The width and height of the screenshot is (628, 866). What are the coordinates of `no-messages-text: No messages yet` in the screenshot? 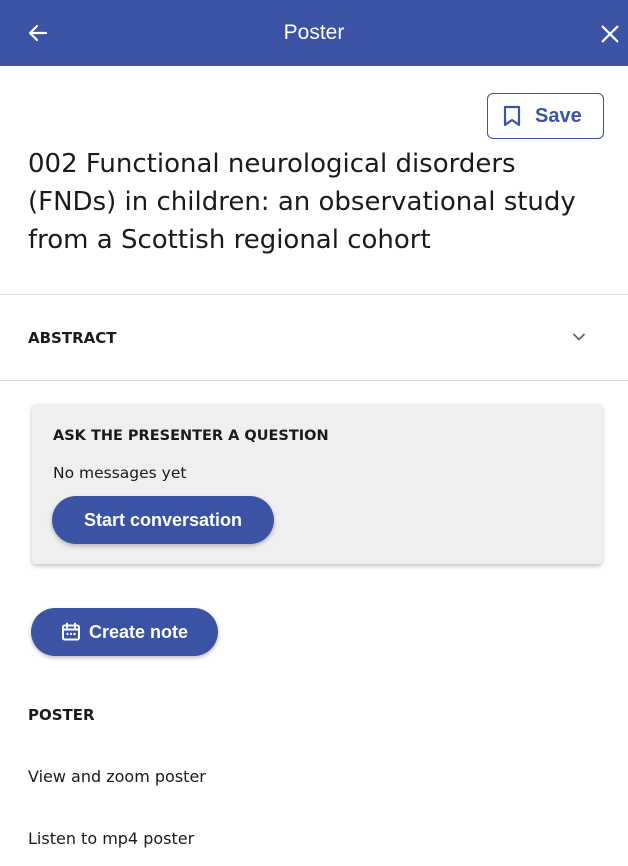 It's located at (120, 473).